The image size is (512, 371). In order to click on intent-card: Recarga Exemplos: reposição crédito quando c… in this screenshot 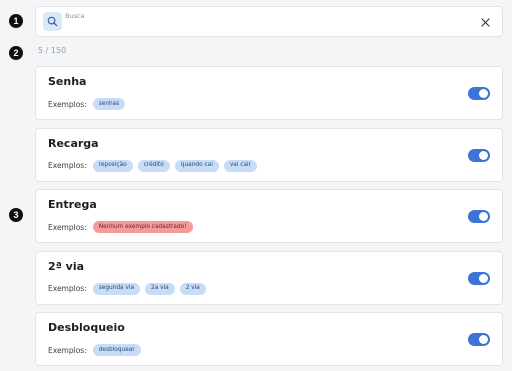, I will do `click(269, 154)`.